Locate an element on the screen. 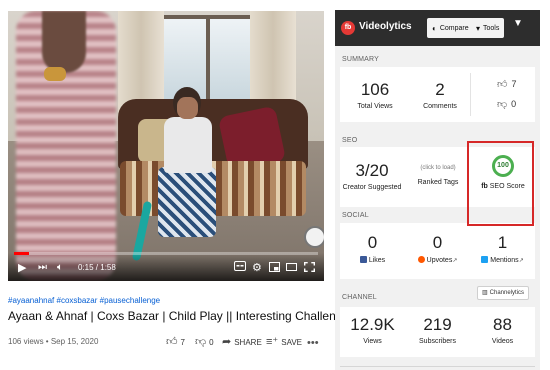  social-likes-metric: 0 Likes is located at coordinates (372, 248).